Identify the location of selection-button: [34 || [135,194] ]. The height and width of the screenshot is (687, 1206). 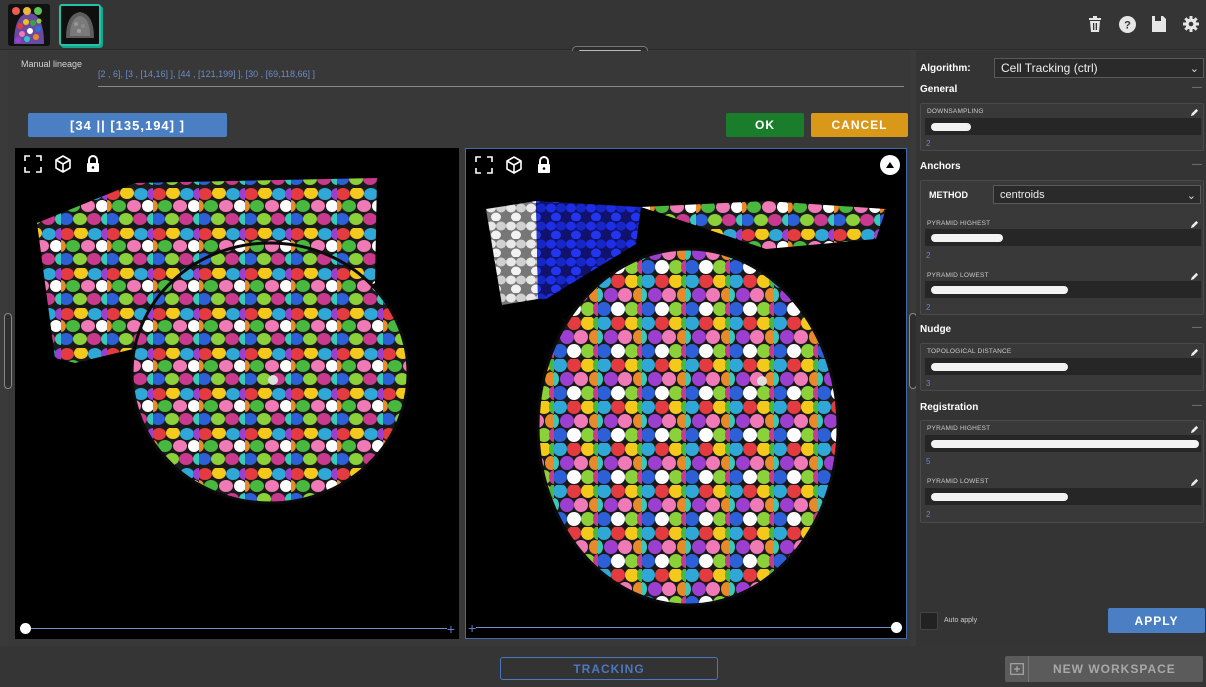
(127, 125).